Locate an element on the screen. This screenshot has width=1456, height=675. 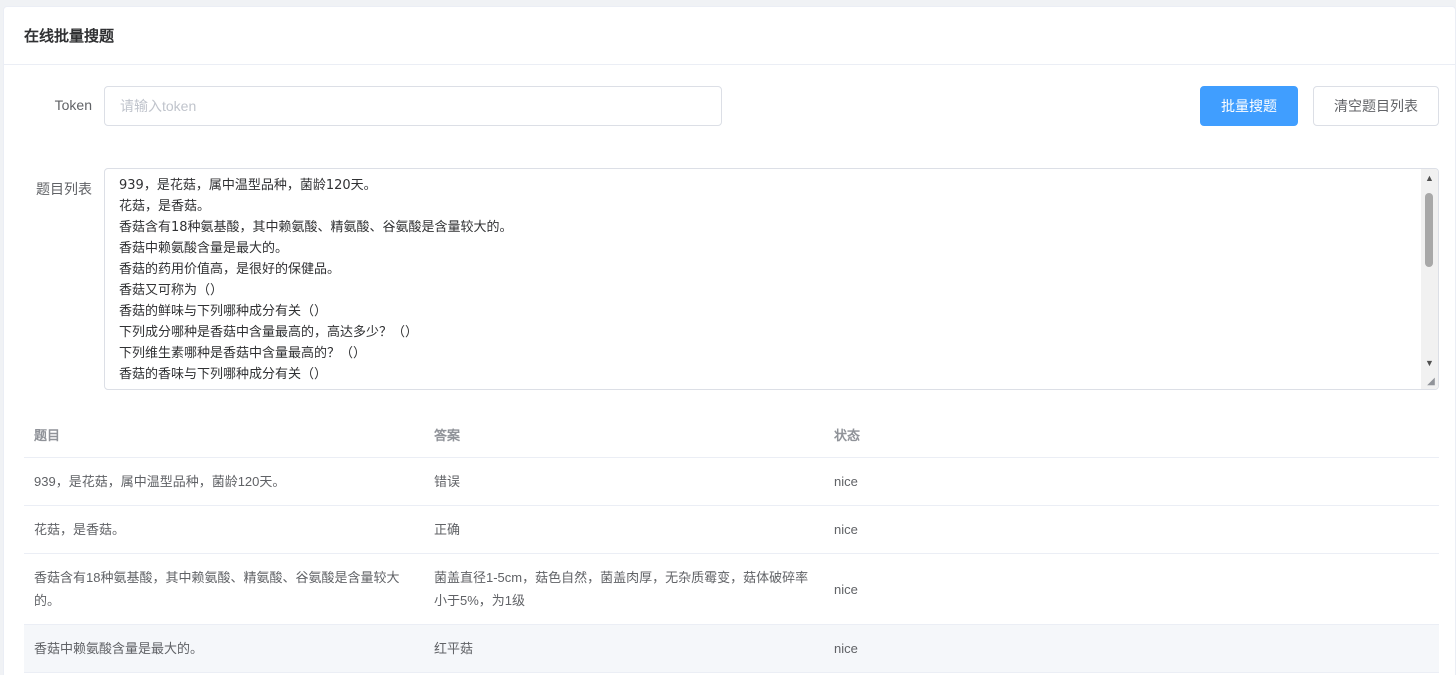
table-row: 香菇中赖氨酸含量是最大的。 红平菇 nice is located at coordinates (731, 649).